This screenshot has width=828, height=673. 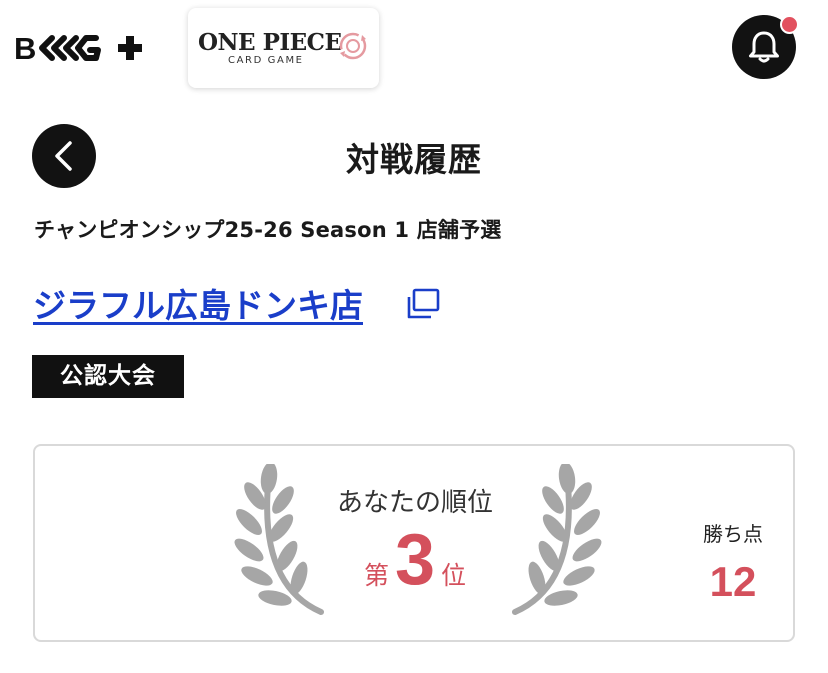 What do you see at coordinates (266, 60) in the screenshot?
I see `game-logo-subtitle: CARD GAME` at bounding box center [266, 60].